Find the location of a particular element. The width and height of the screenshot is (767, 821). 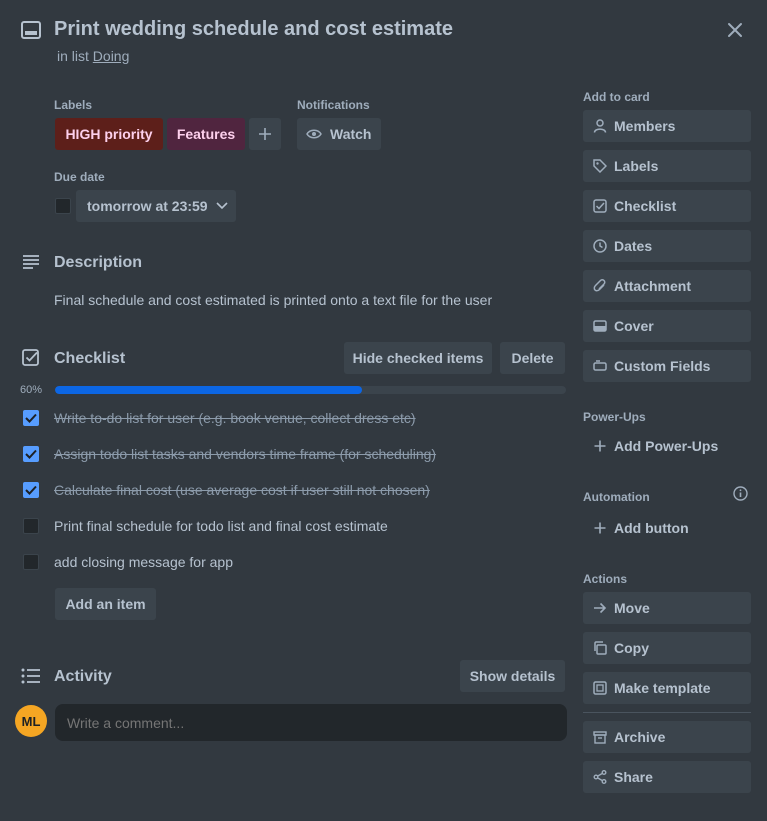

cover-button: Cover is located at coordinates (667, 326).